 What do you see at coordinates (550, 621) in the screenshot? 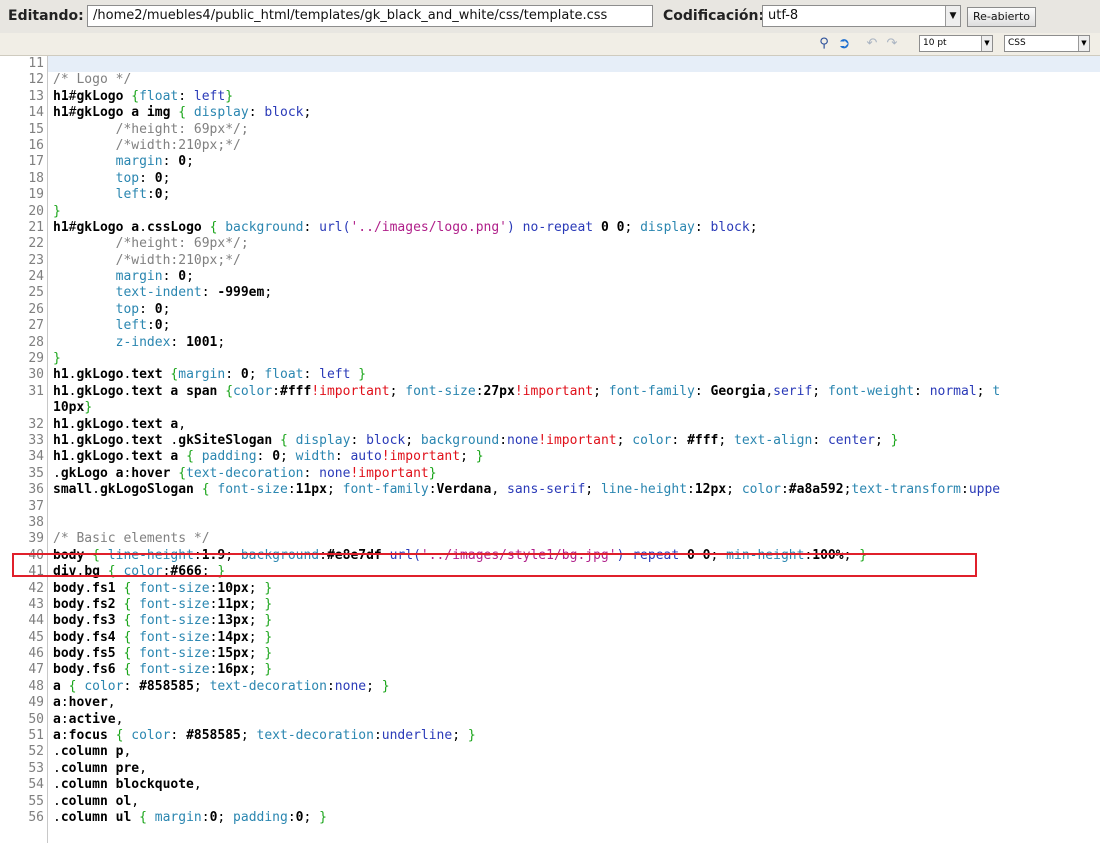
I see `code-line: 44 body.fs3 { font-size:13px; }` at bounding box center [550, 621].